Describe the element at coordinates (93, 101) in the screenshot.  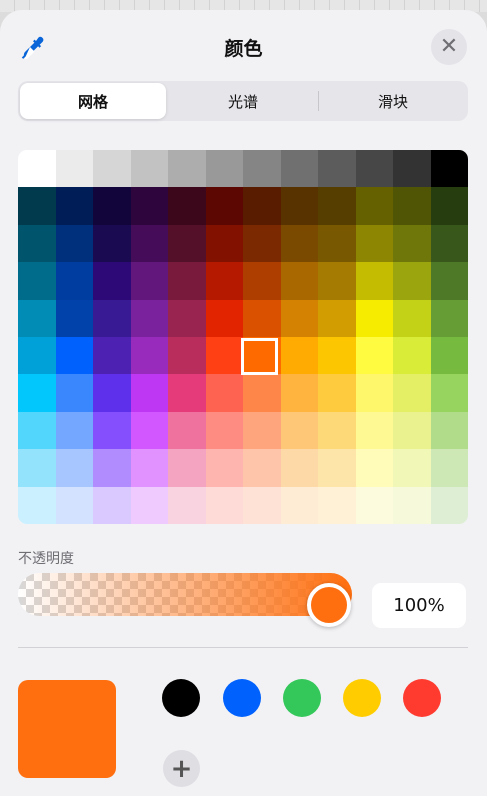
I see `tab-grid: 网格` at that location.